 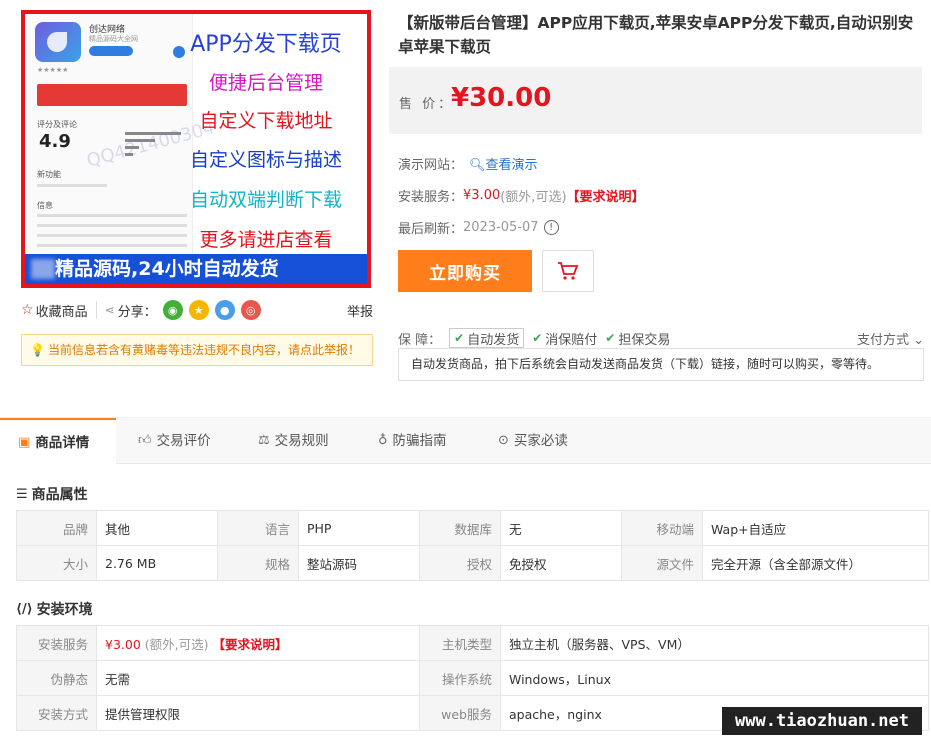 I want to click on favorite-button: ☆ 收藏商品, so click(x=54, y=310).